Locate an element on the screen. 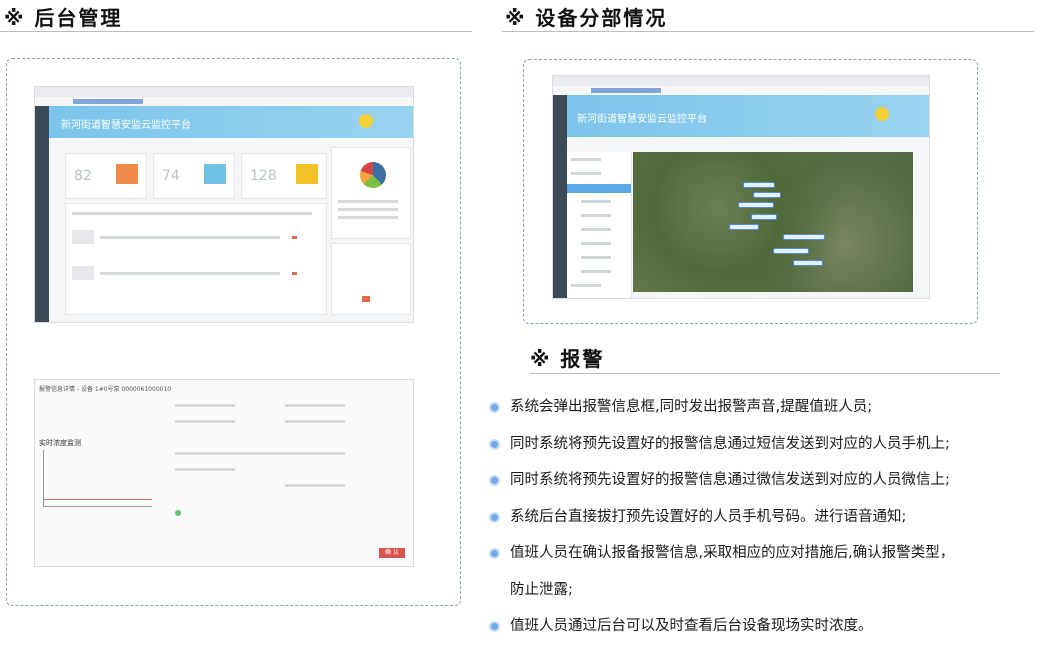 Image resolution: width=1061 pixels, height=661 pixels. dashboard-left-rail is located at coordinates (42, 214).